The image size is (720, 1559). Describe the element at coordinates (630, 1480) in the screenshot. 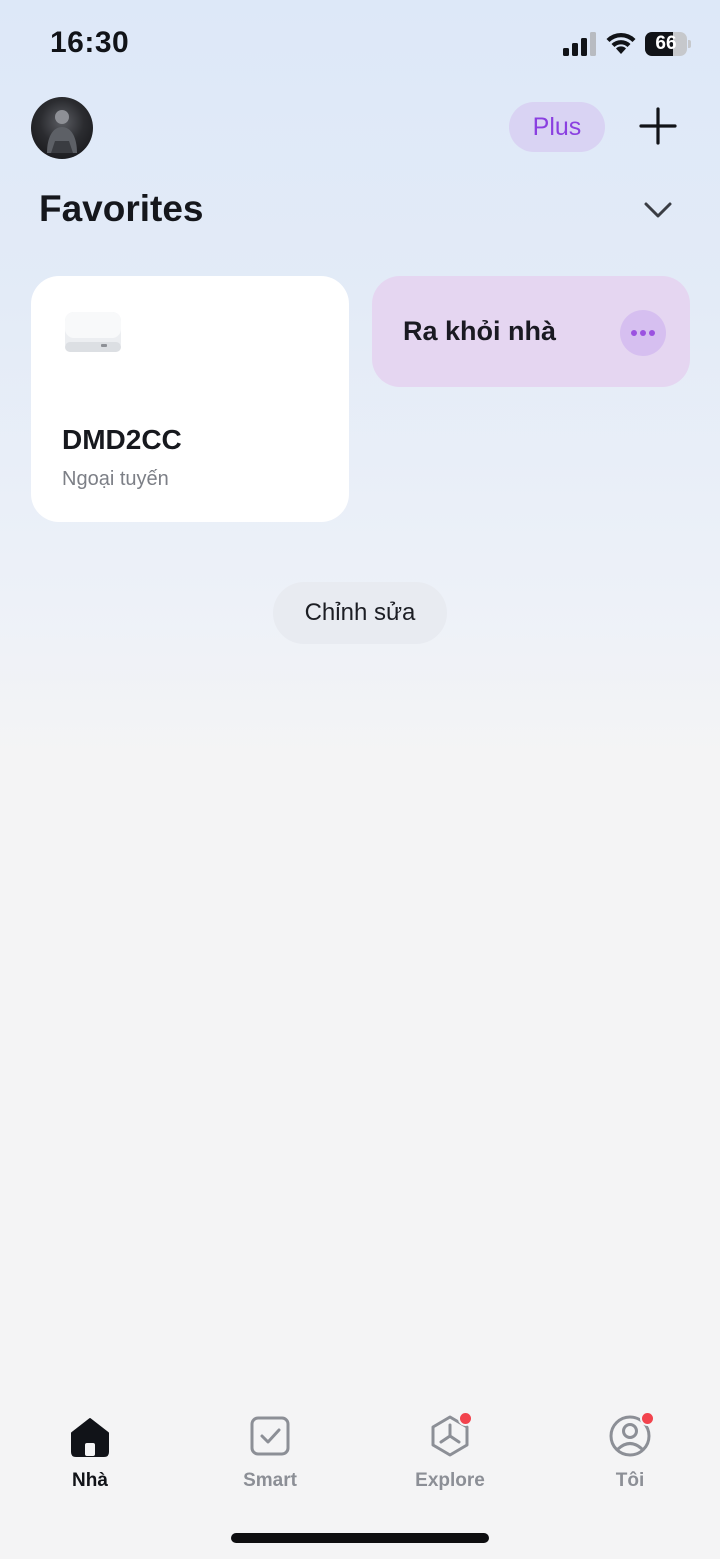

I see `tab-label: Tôi` at that location.